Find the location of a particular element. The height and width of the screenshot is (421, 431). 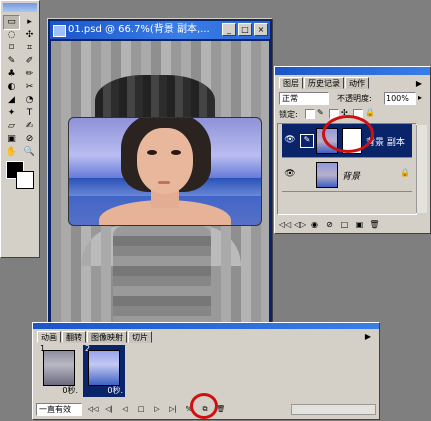

tab-animation: 动画 is located at coordinates (49, 337).